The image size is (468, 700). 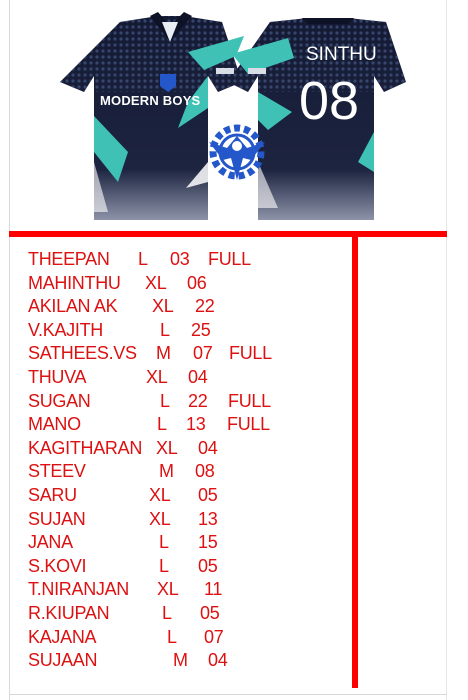 I want to click on player-name: KAGITHARAN, so click(x=85, y=447).